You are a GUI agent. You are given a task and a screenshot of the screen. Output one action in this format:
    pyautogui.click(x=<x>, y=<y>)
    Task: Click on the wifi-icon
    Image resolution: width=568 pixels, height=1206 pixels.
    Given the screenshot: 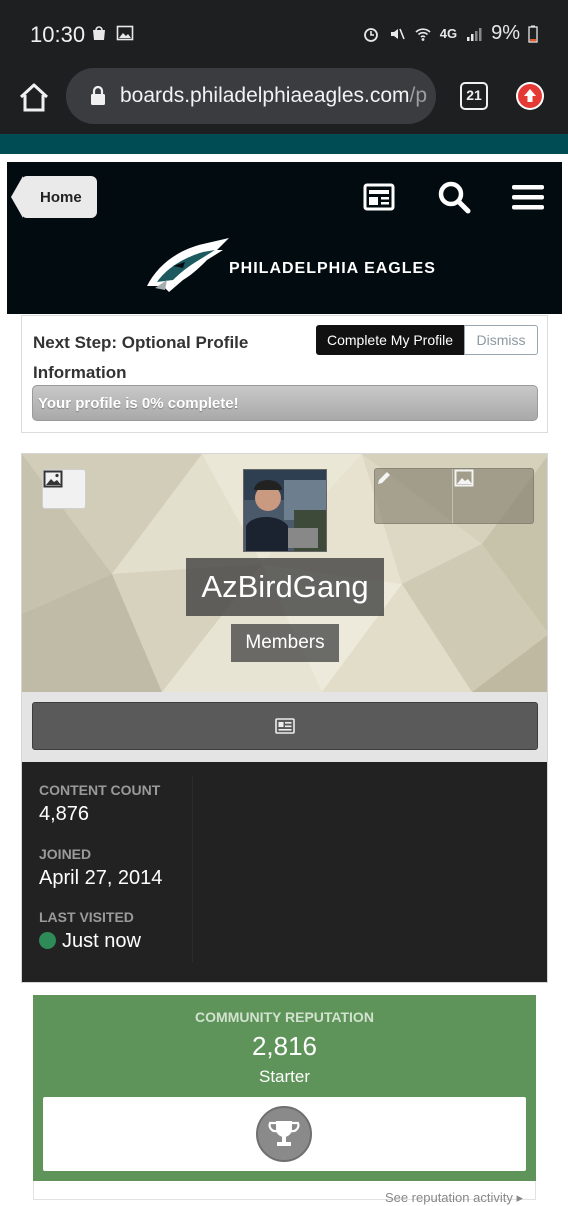 What is the action you would take?
    pyautogui.click(x=423, y=34)
    